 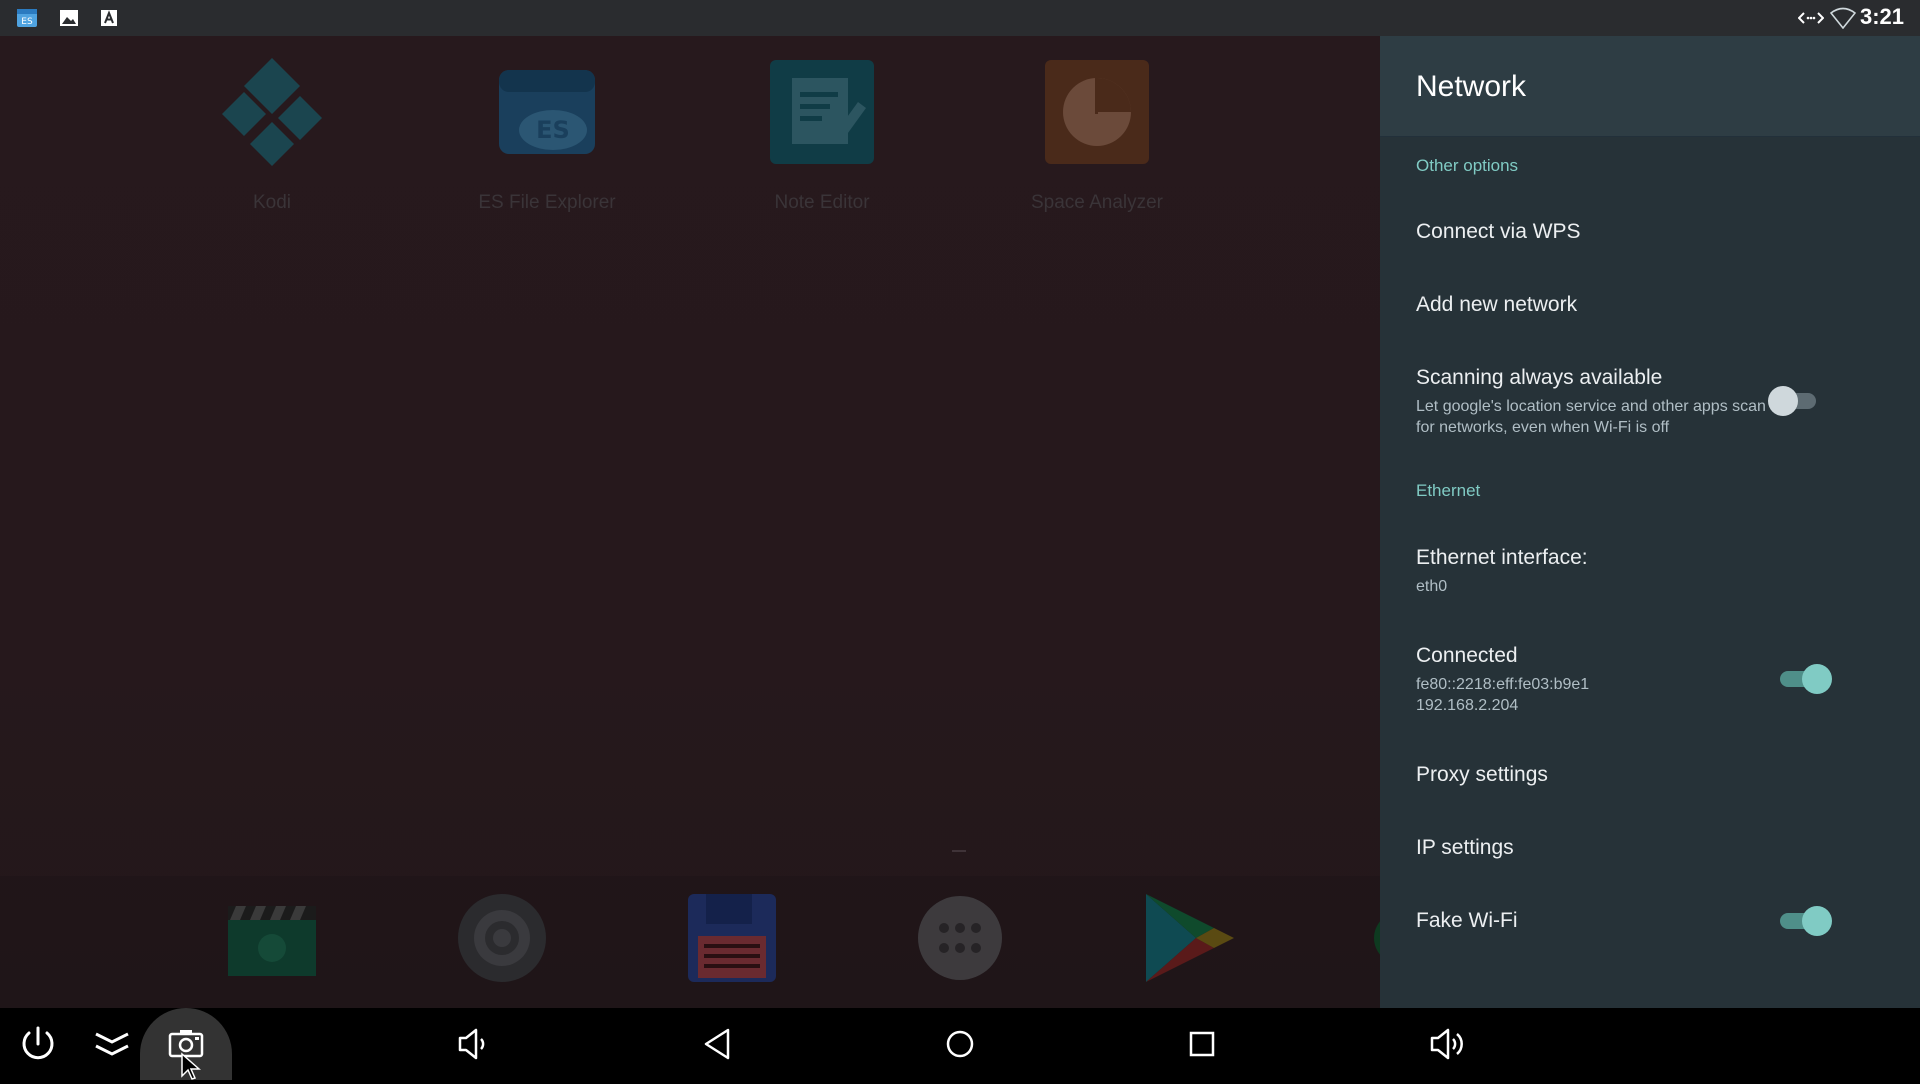 I want to click on image-notification-icon, so click(x=69, y=18).